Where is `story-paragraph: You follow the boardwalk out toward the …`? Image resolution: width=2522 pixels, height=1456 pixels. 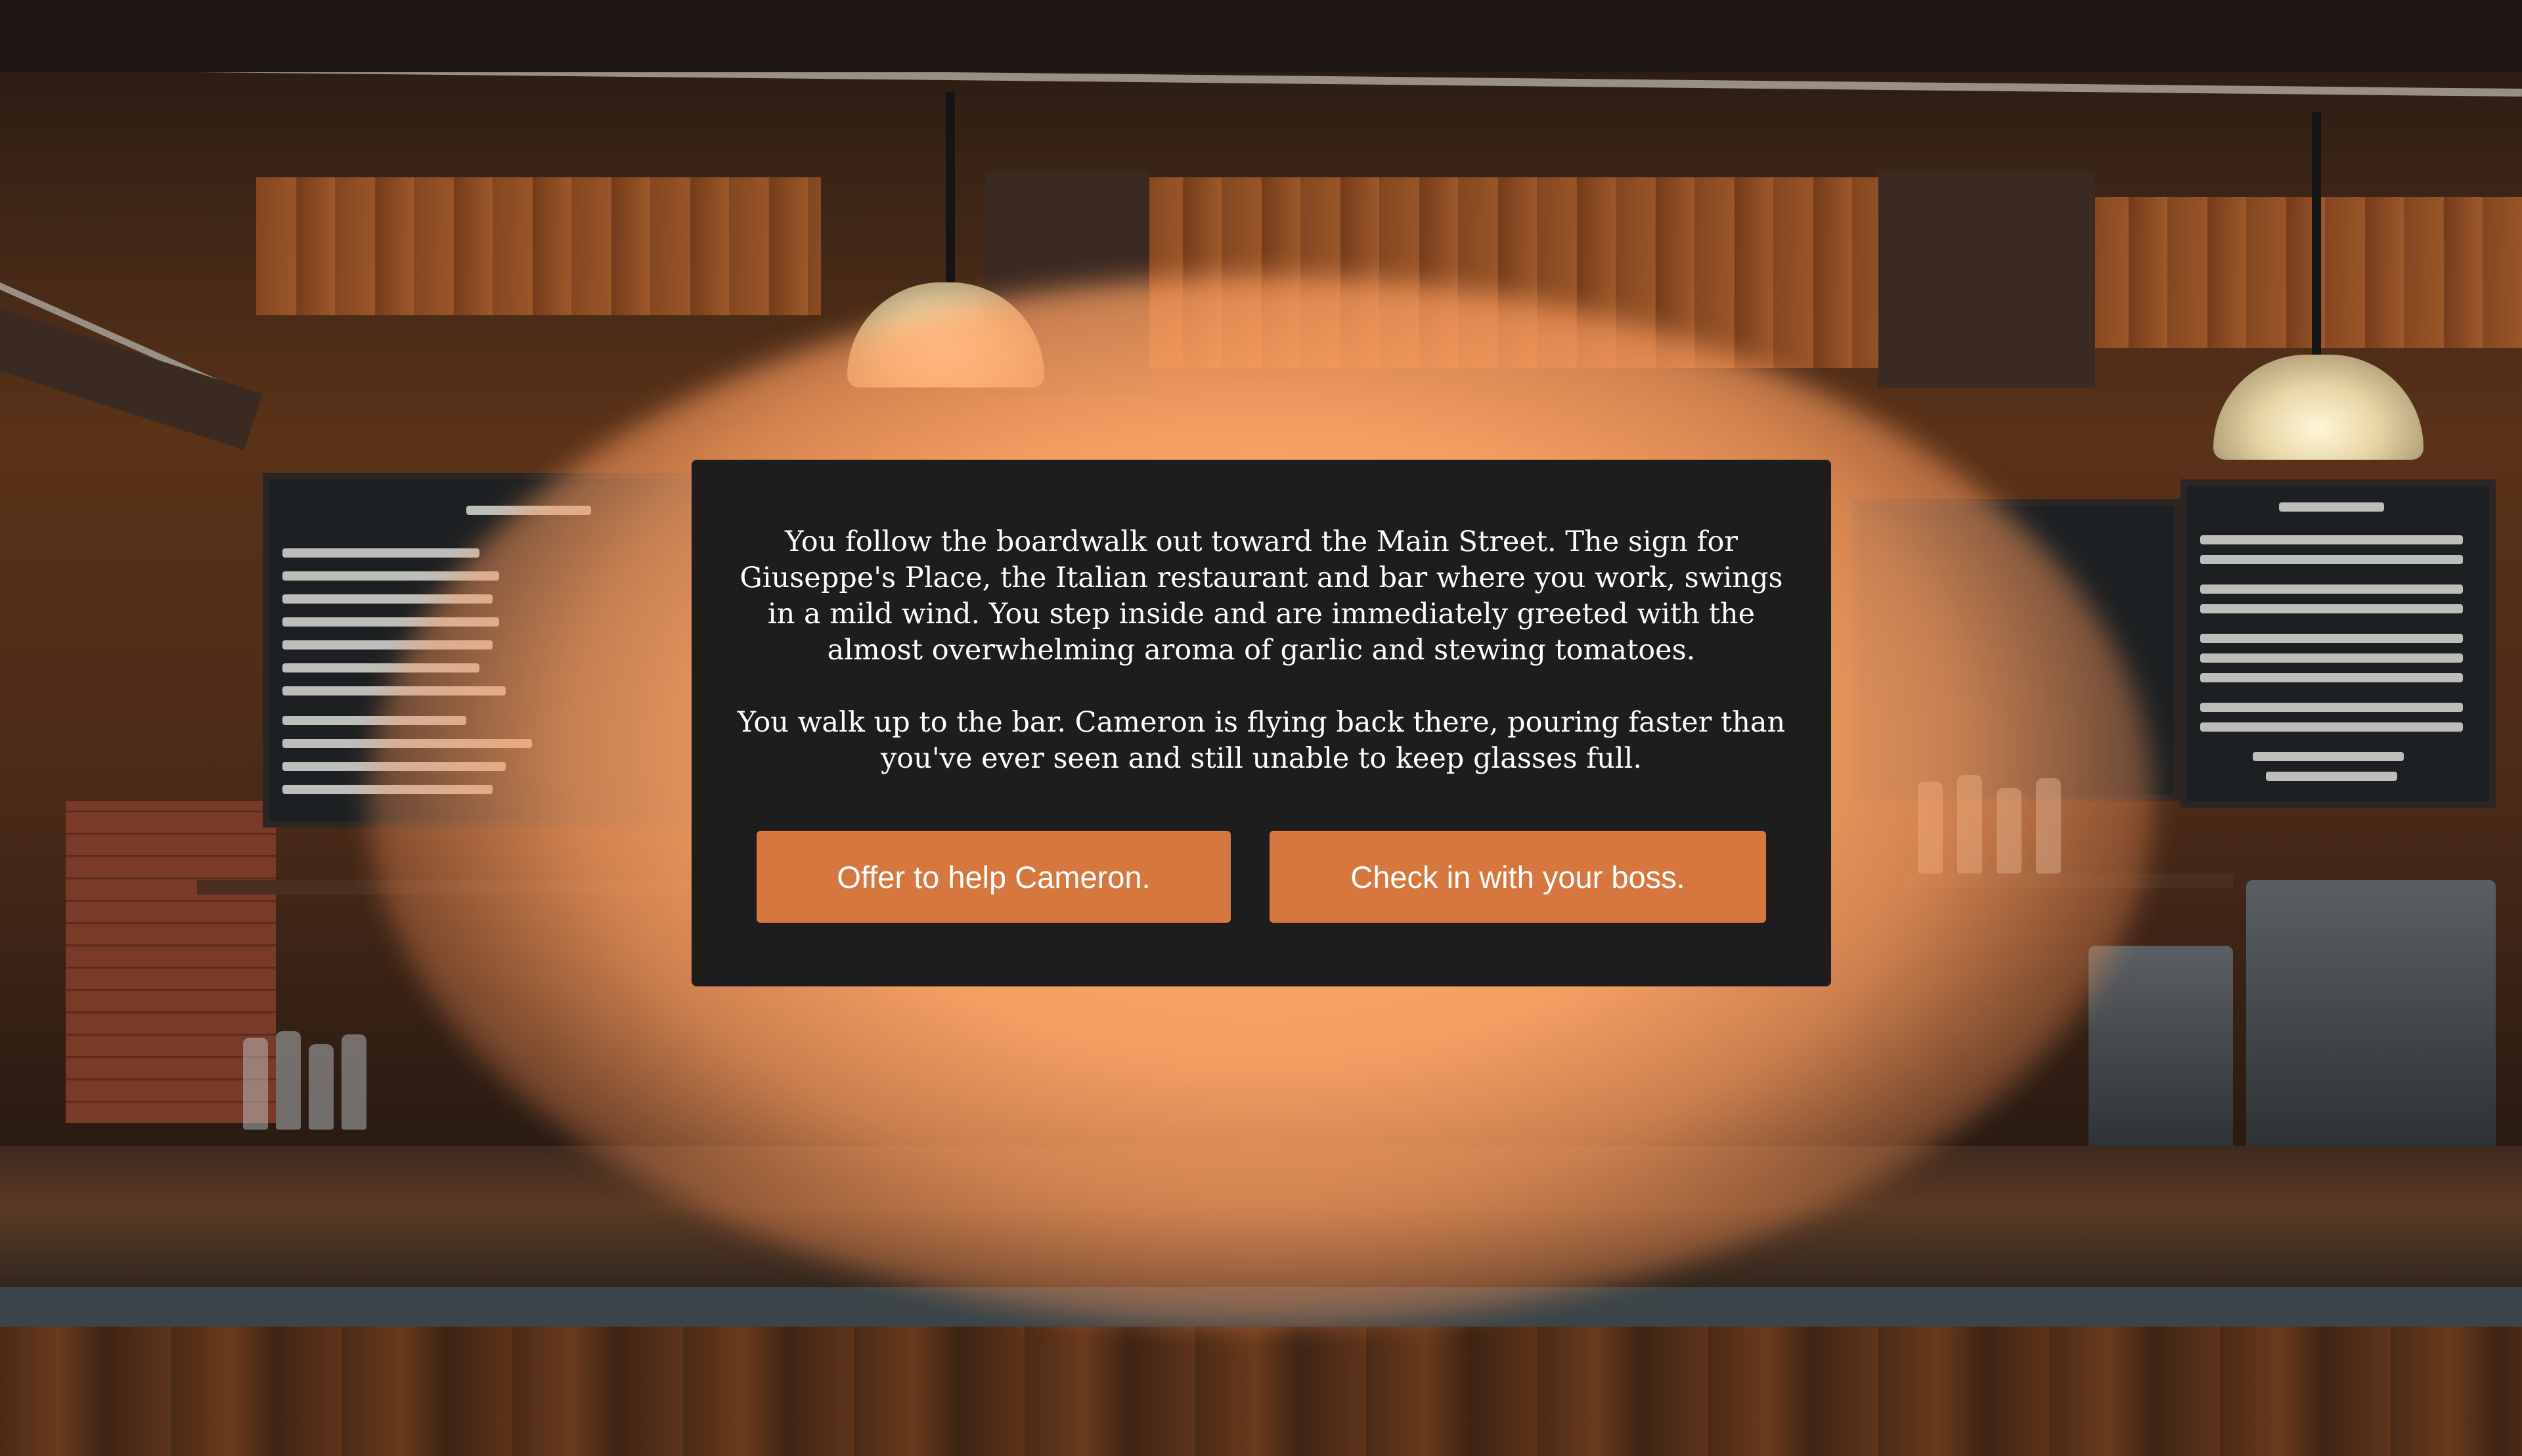
story-paragraph: You follow the boardwalk out toward the … is located at coordinates (1261, 596).